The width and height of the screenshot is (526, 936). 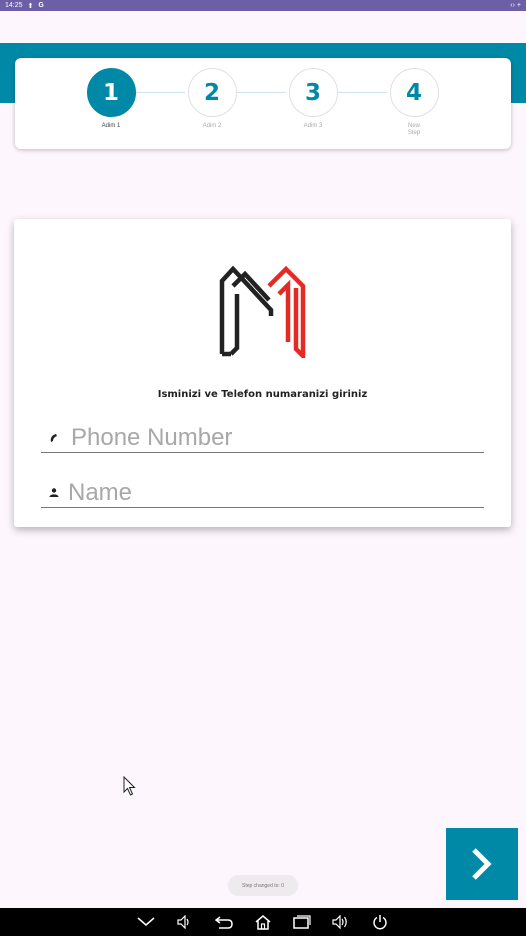 I want to click on home-icon, so click(x=263, y=922).